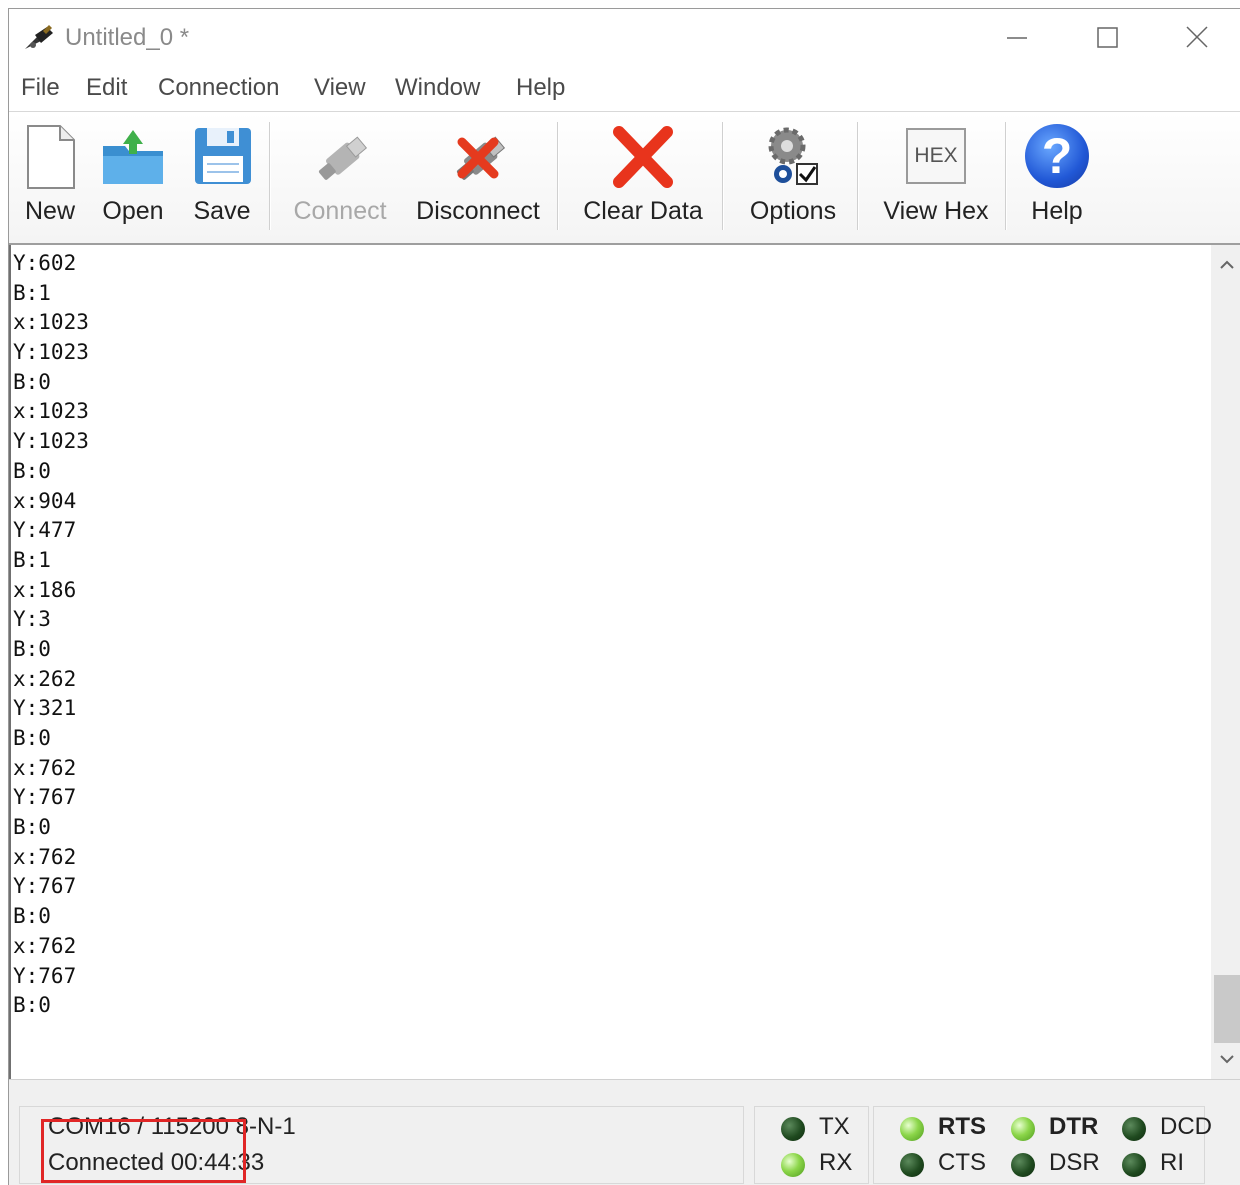  Describe the element at coordinates (45, 708) in the screenshot. I see `terminal-line: Y:321` at that location.